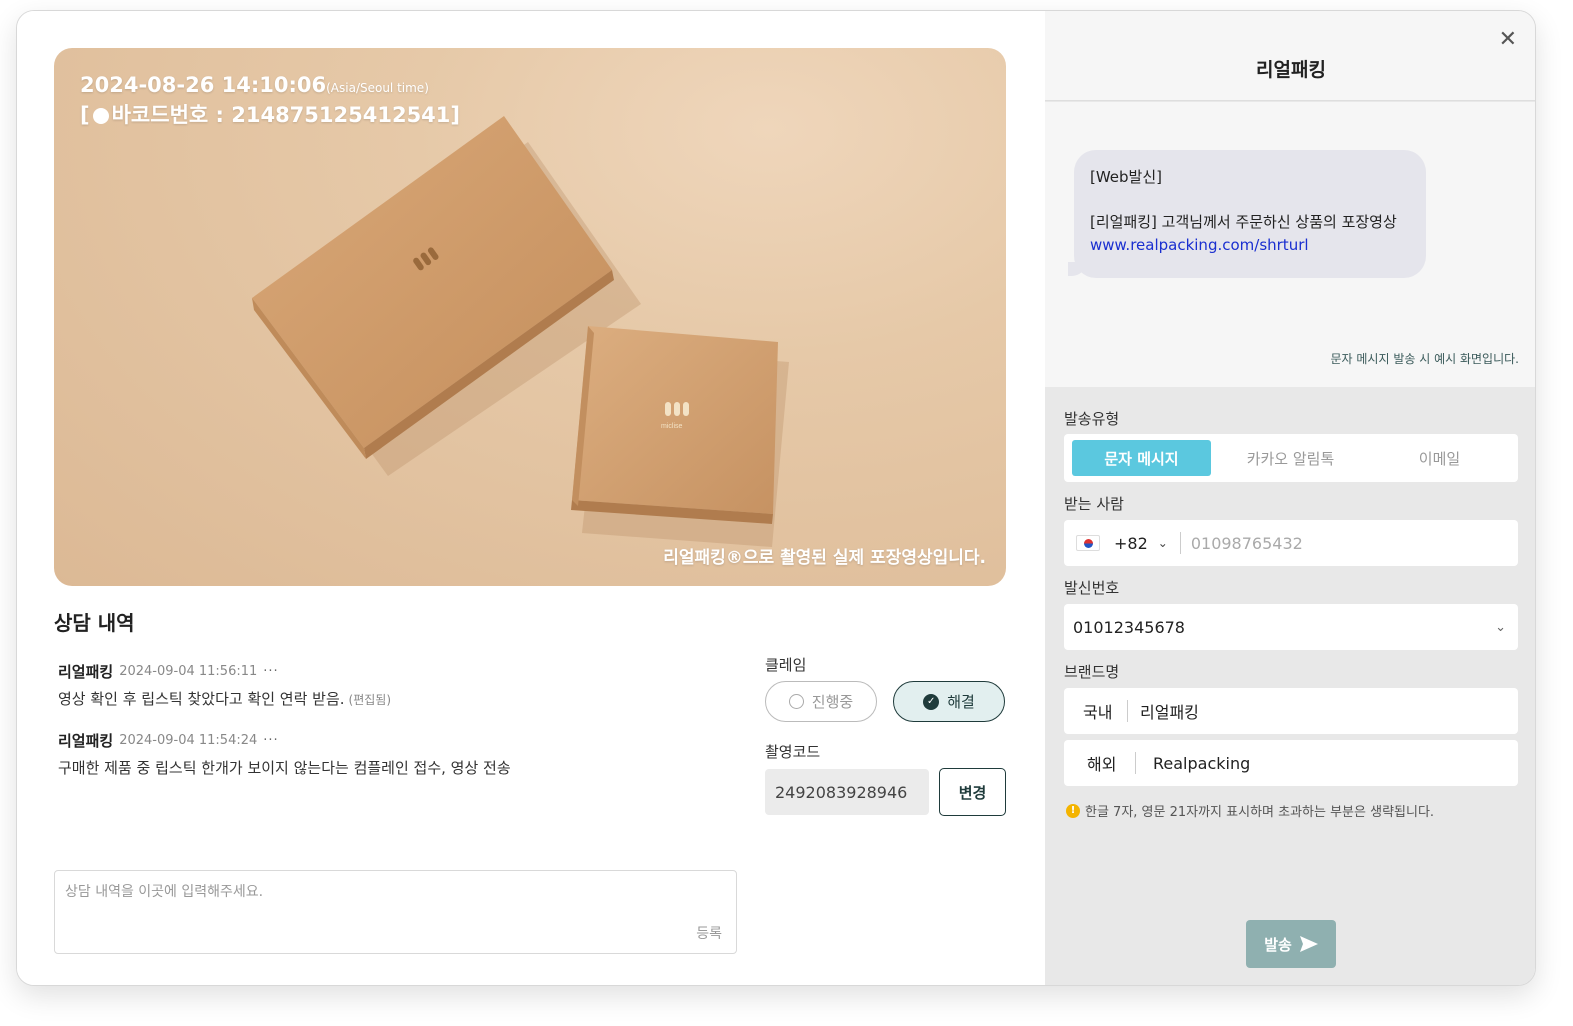 This screenshot has width=1573, height=1026. Describe the element at coordinates (1092, 588) in the screenshot. I see `sender-label: 발신번호` at that location.